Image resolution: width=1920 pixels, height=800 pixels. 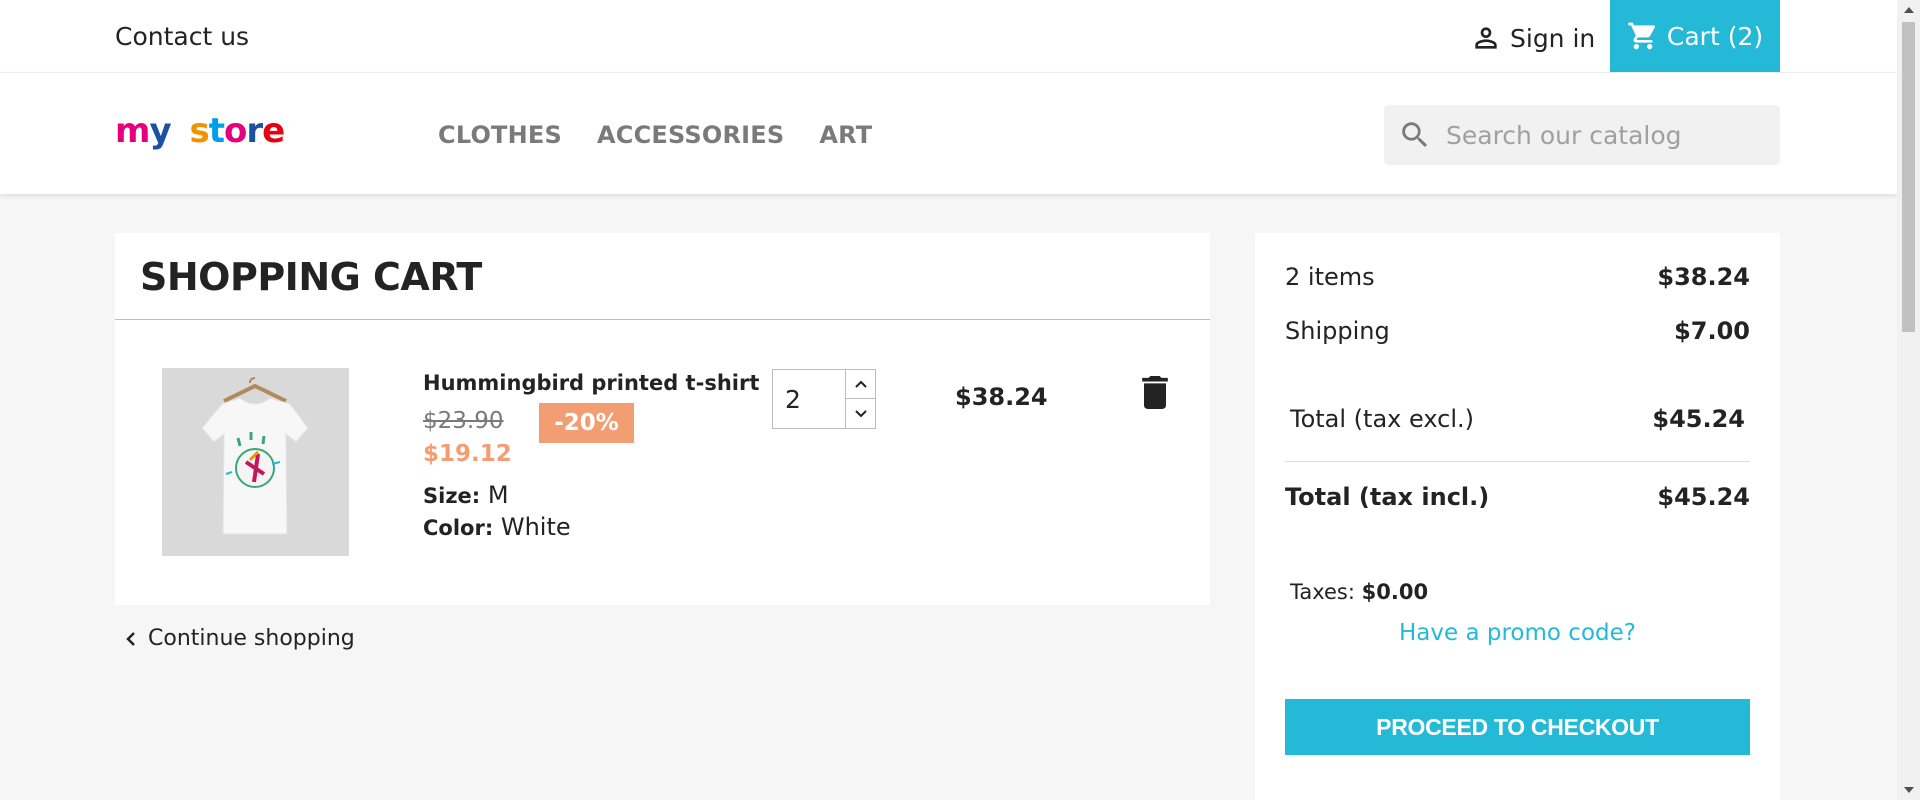 What do you see at coordinates (1908, 177) in the screenshot?
I see `scrollbar-thumb` at bounding box center [1908, 177].